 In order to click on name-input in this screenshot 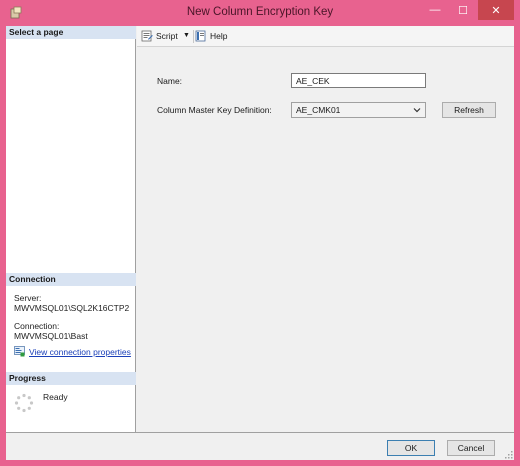, I will do `click(358, 80)`.